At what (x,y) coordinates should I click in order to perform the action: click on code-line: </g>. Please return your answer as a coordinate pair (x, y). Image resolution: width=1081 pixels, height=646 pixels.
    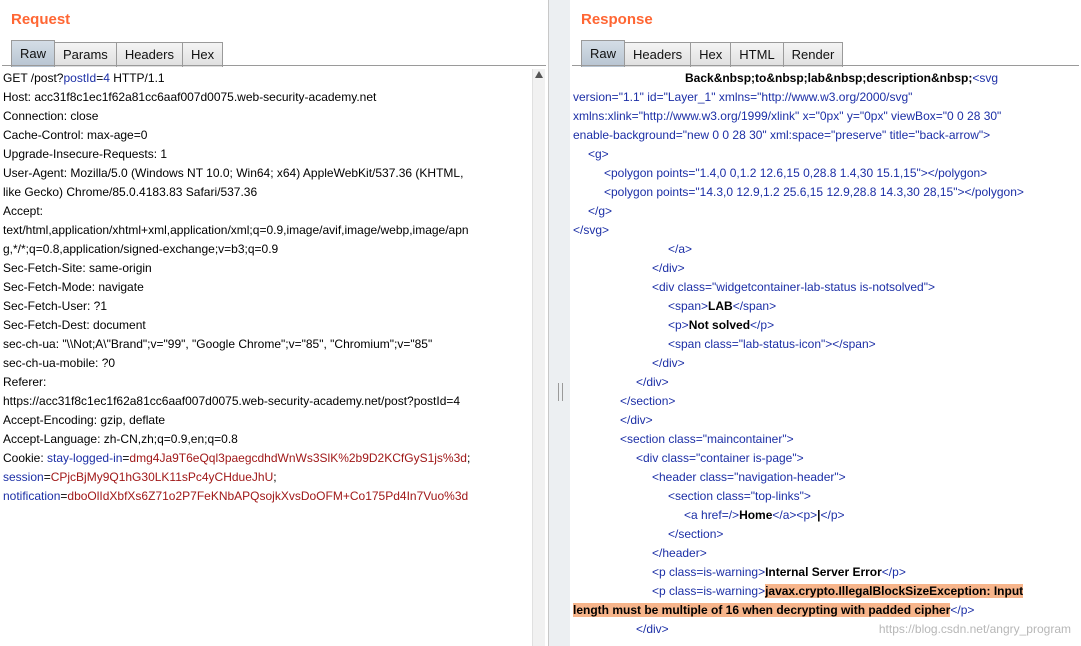
    Looking at the image, I should click on (600, 211).